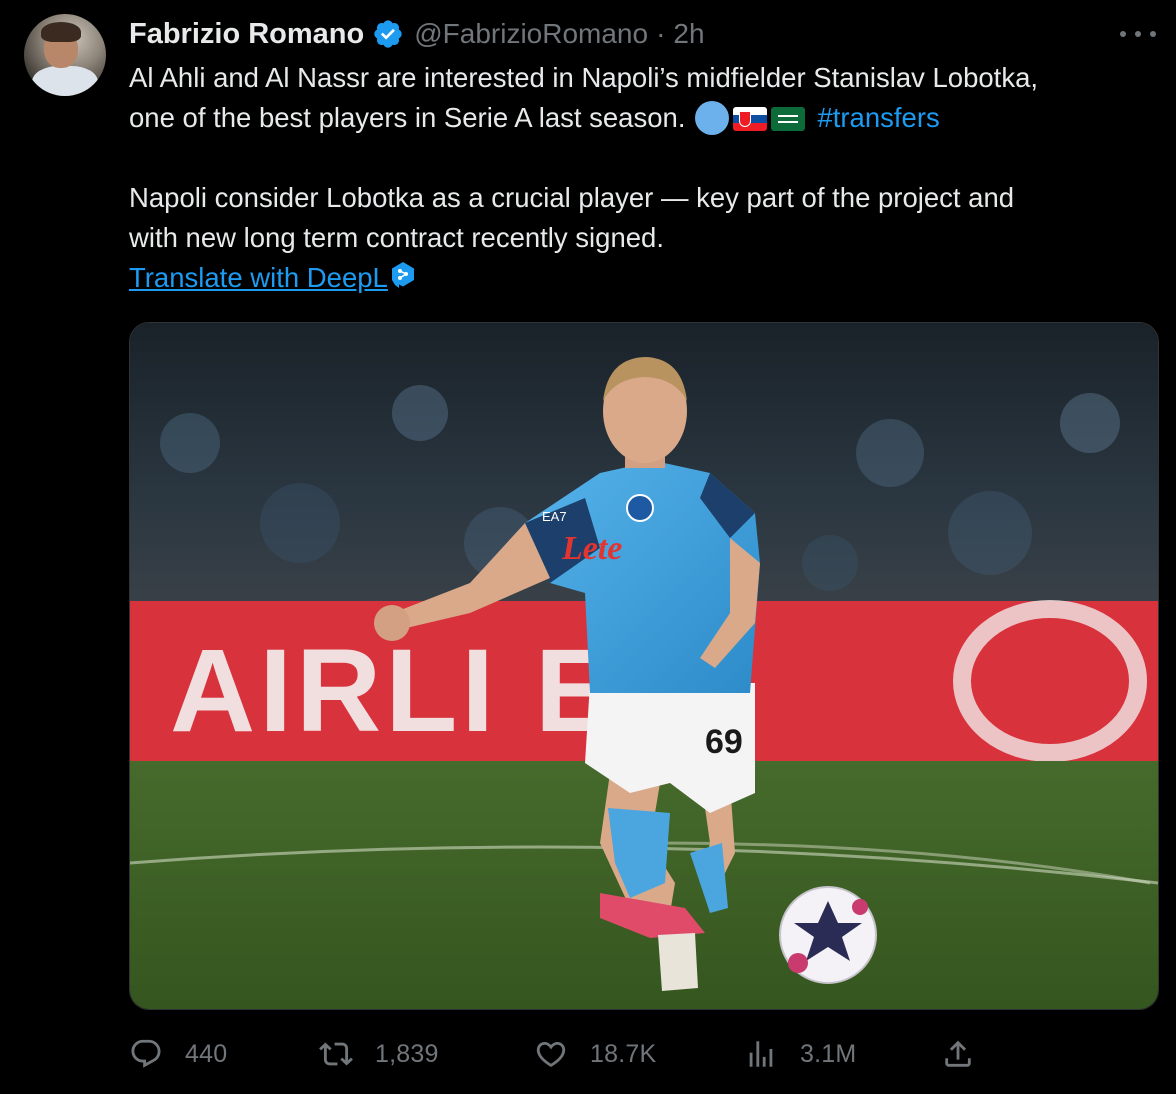  I want to click on like-count: 18.7K, so click(623, 1053).